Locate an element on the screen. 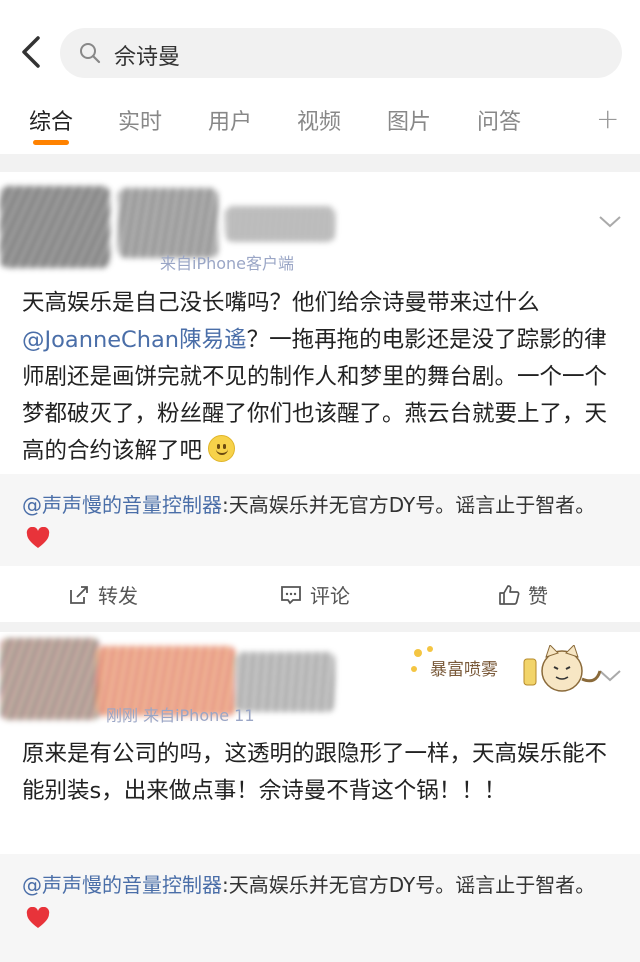 The image size is (640, 962). add-tab-icon: + is located at coordinates (607, 118).